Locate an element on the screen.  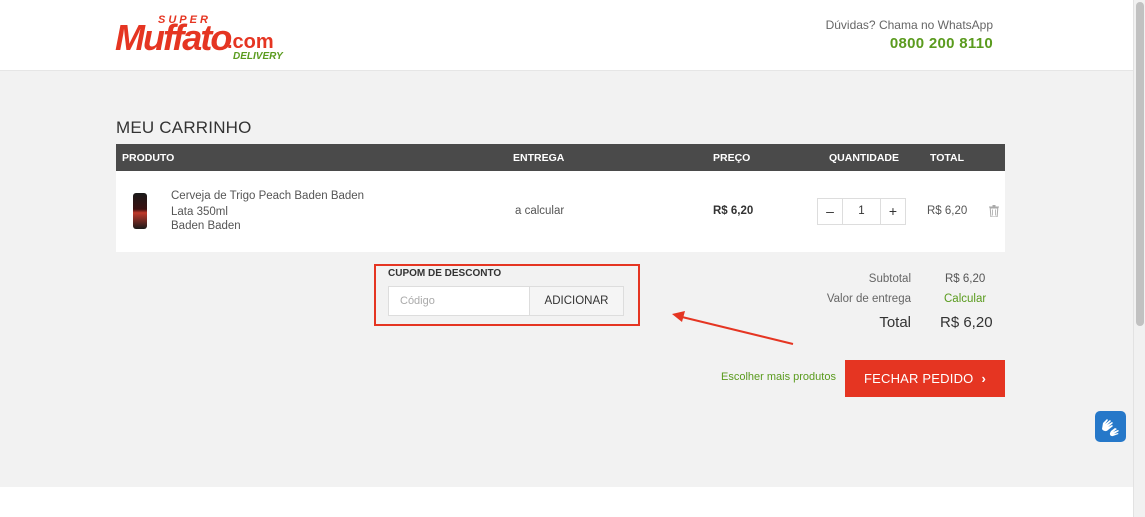
decrease-quantity-button: – is located at coordinates (830, 211).